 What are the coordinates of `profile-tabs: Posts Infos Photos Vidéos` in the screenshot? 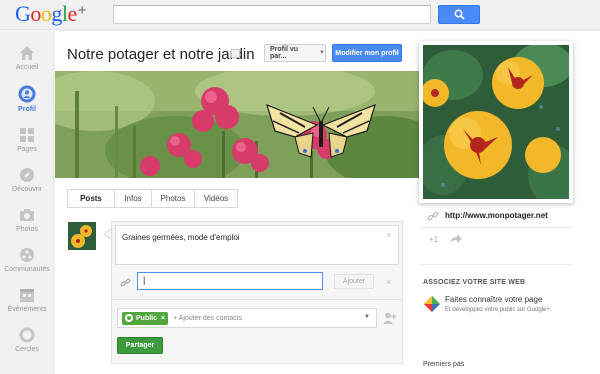 It's located at (152, 198).